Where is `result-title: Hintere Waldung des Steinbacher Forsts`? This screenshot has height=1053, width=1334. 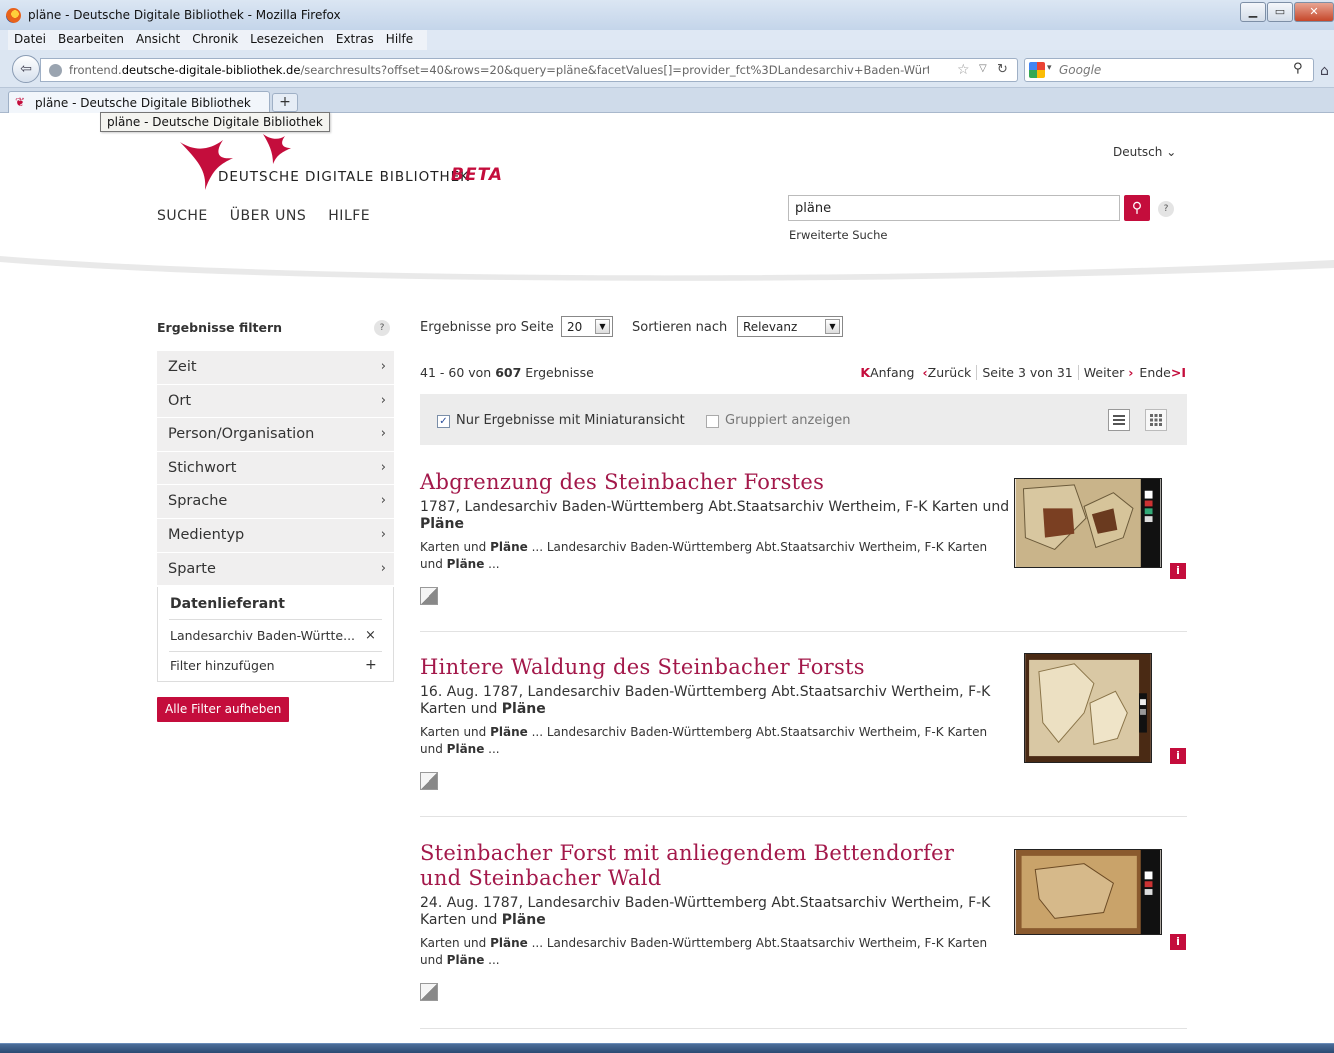 result-title: Hintere Waldung des Steinbacher Forsts is located at coordinates (710, 667).